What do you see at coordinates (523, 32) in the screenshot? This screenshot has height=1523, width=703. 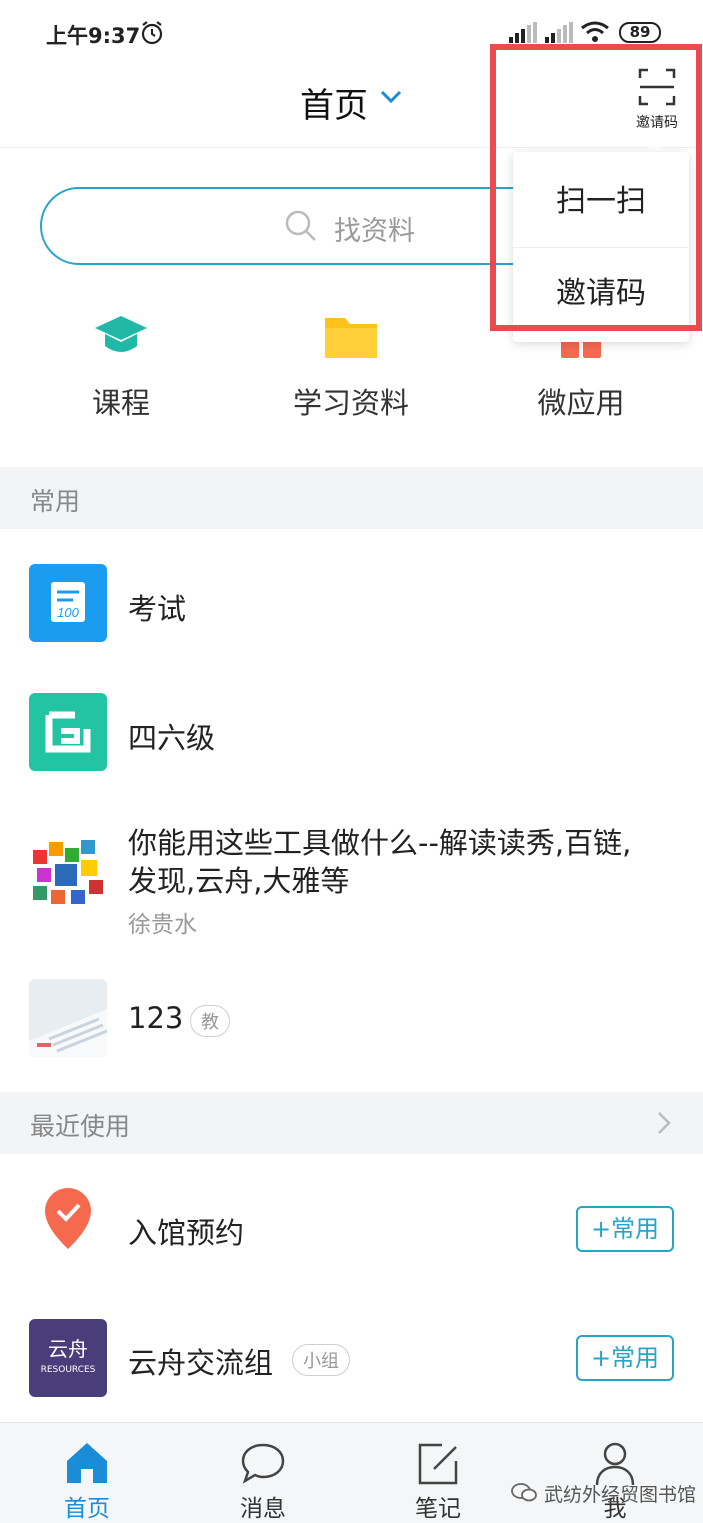 I see `signal-icon` at bounding box center [523, 32].